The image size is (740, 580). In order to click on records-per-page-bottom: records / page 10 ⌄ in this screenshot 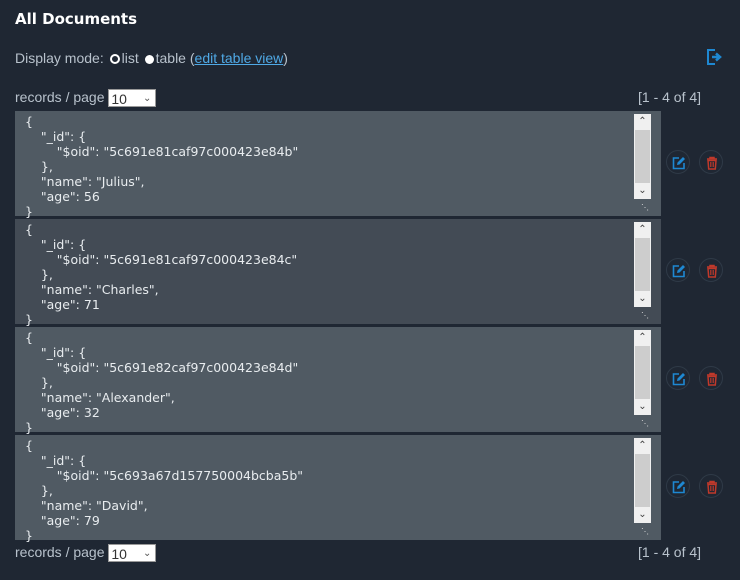, I will do `click(86, 553)`.